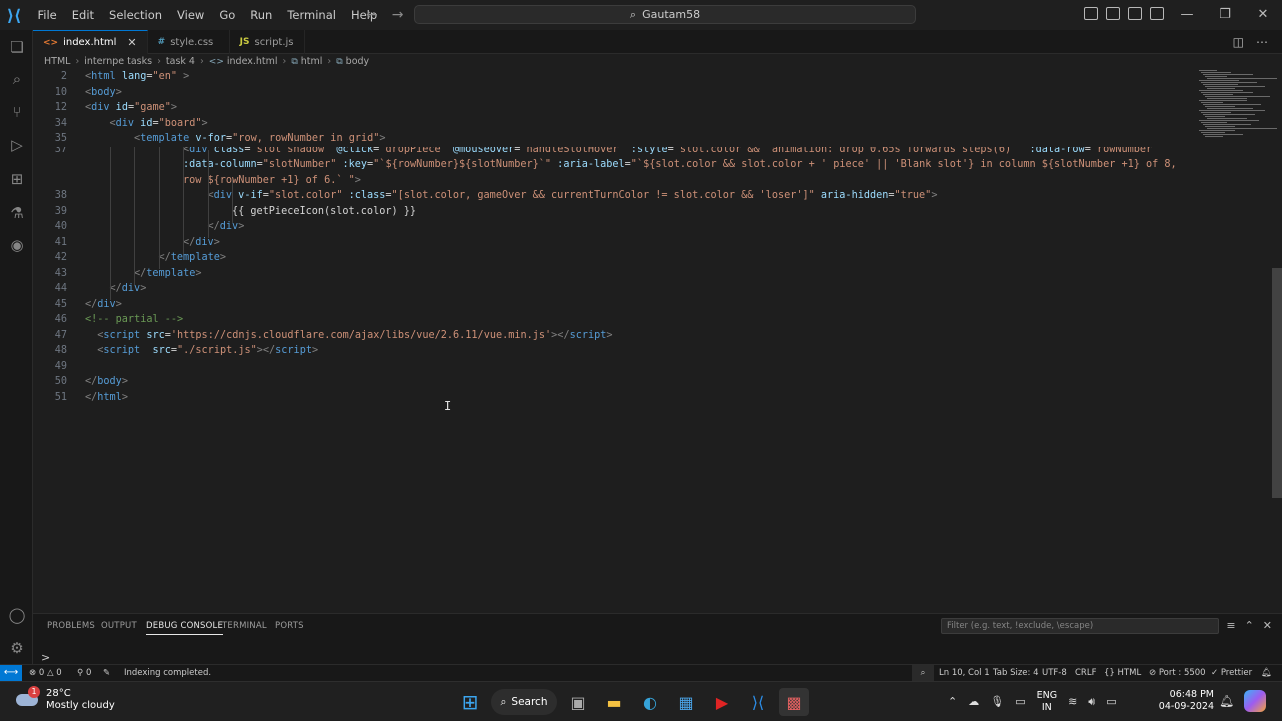 This screenshot has width=1282, height=721. Describe the element at coordinates (57, 61) in the screenshot. I see `breadcrumb-item: HTML` at that location.